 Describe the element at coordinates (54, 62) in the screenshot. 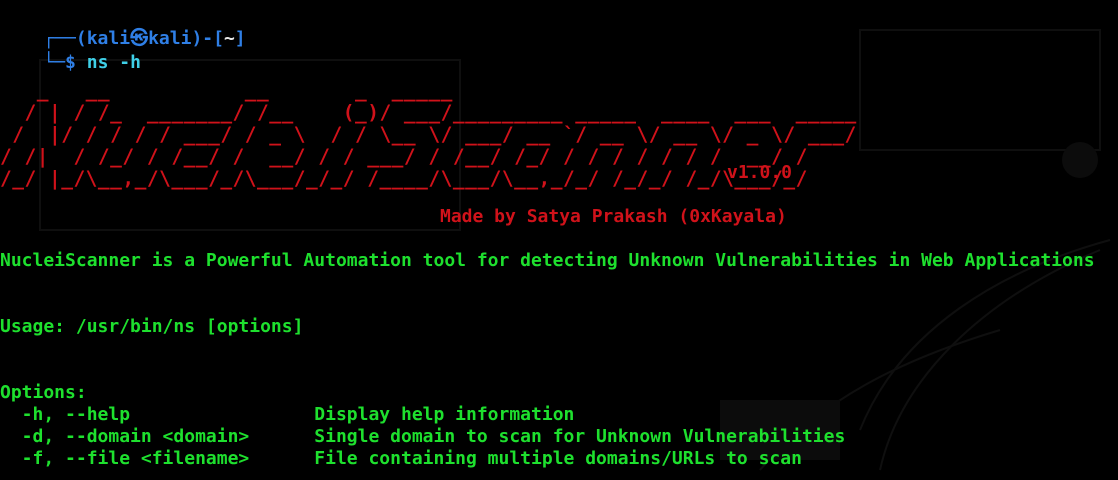

I see `prompt-deco-bottom: └─` at that location.